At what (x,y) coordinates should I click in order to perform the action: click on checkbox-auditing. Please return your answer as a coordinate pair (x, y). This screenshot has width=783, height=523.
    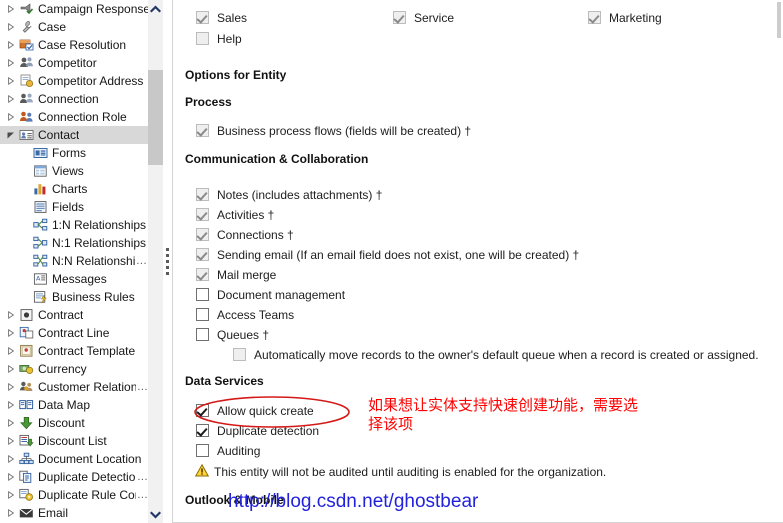
    Looking at the image, I should click on (202, 450).